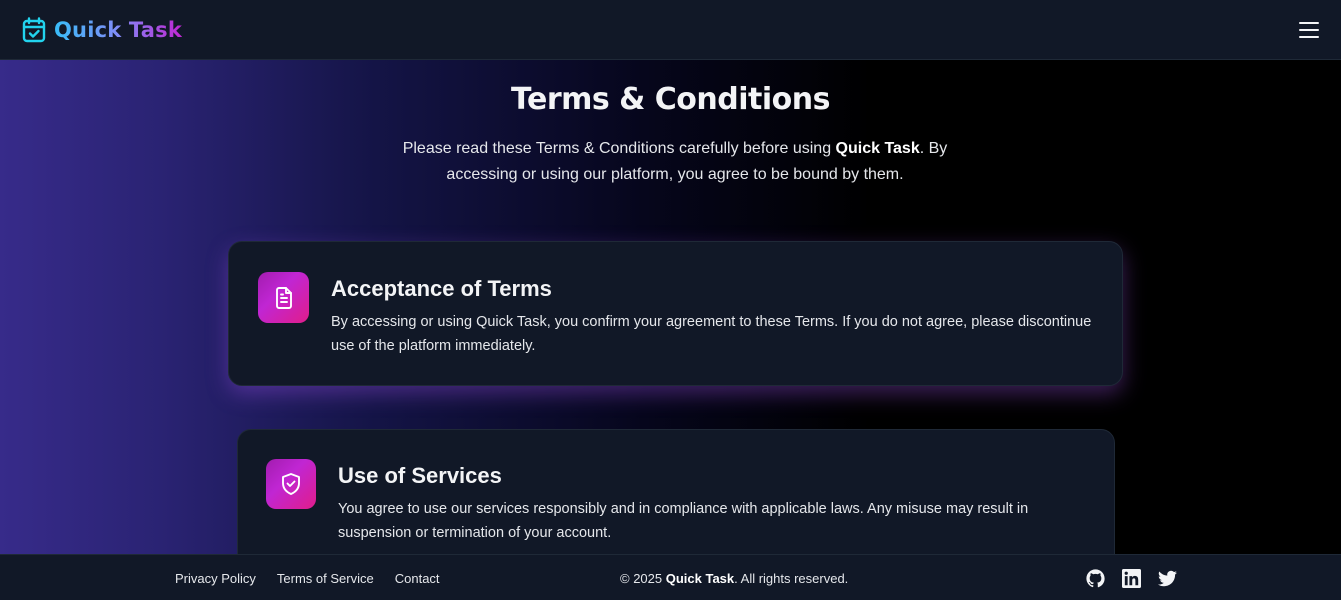 This screenshot has height=600, width=1341. What do you see at coordinates (1309, 29) in the screenshot?
I see `hamburger-menu-icon` at bounding box center [1309, 29].